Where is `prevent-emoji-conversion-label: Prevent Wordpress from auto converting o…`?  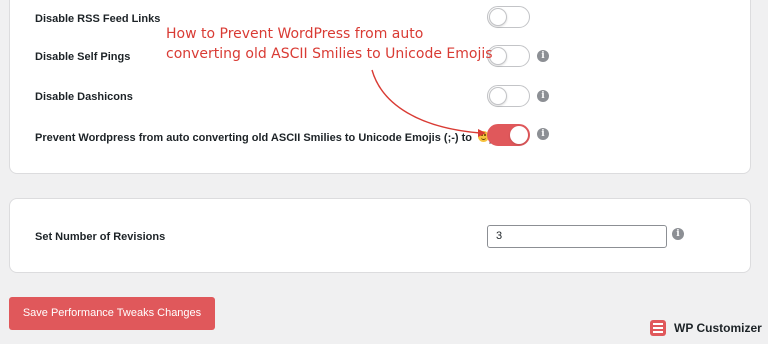 prevent-emoji-conversion-label: Prevent Wordpress from auto converting o… is located at coordinates (253, 138).